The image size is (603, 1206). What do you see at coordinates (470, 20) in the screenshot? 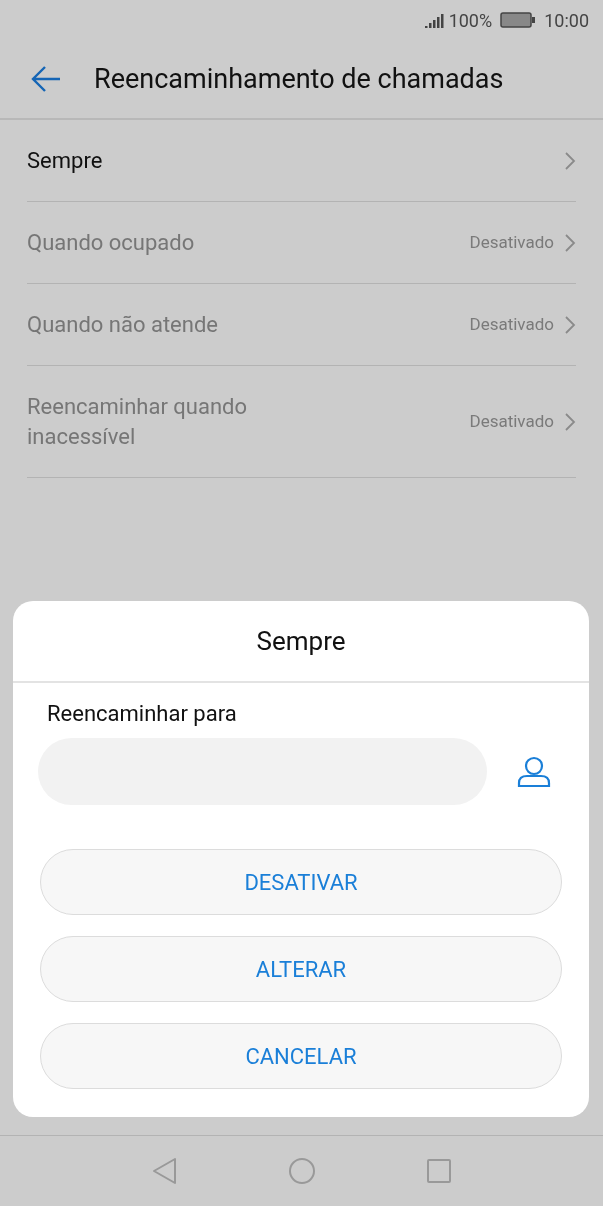
I see `battery-percent: 100%` at bounding box center [470, 20].